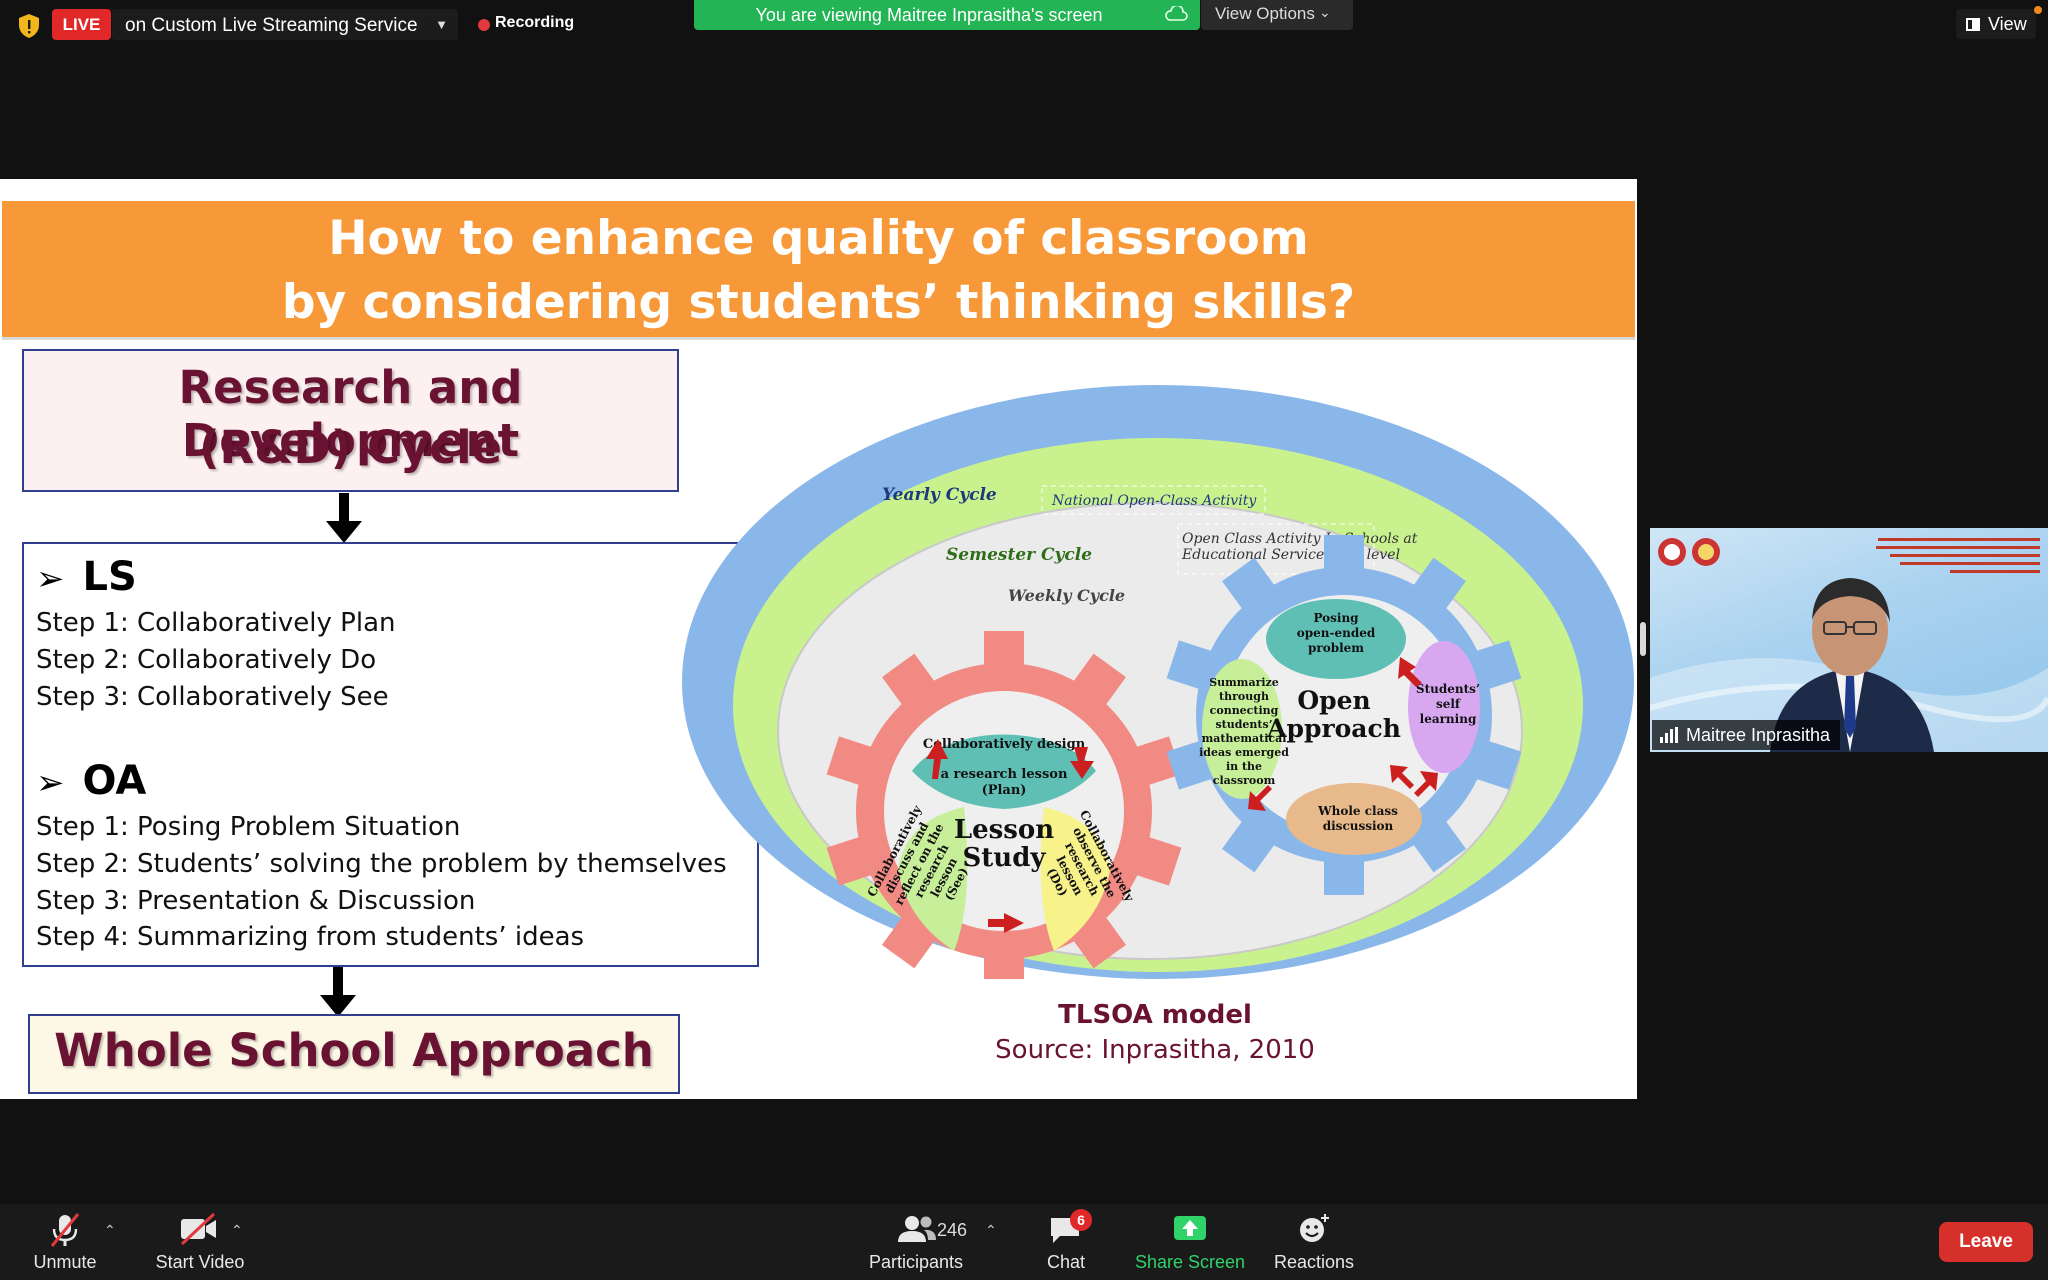  I want to click on oa-step: Step 3: Presentation & Discussion, so click(256, 901).